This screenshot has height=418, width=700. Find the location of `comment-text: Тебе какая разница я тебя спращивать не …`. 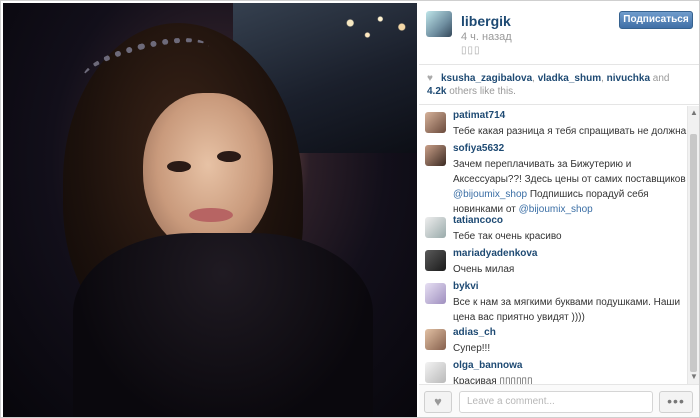

comment-text: Тебе какая разница я тебя спращивать не … is located at coordinates (570, 131).